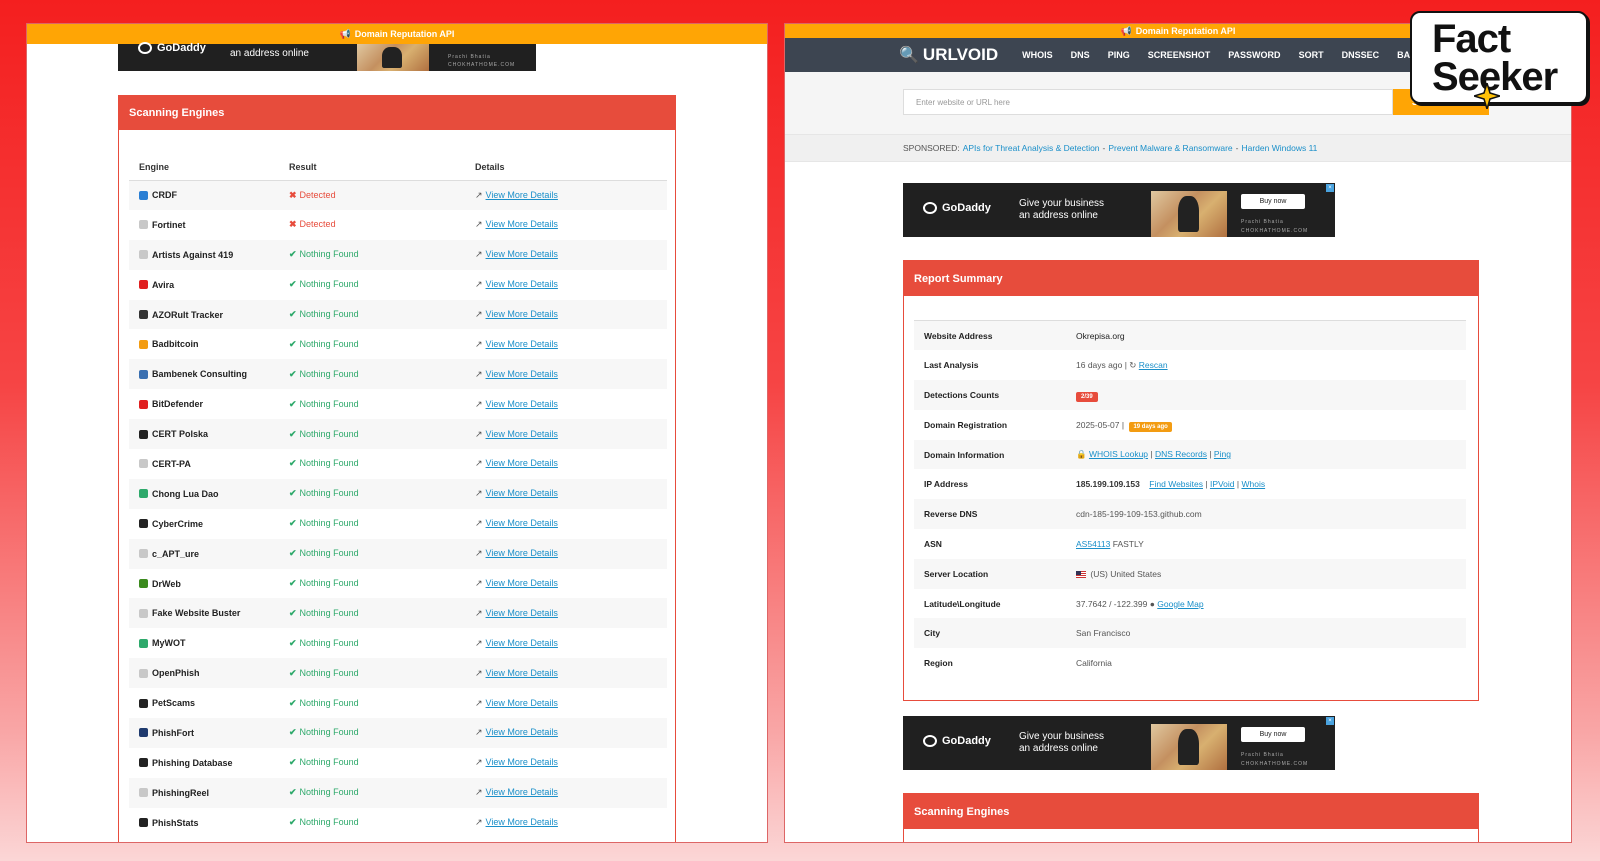 The image size is (1600, 861). What do you see at coordinates (1046, 365) in the screenshot?
I see `row-last-analysis: Last Analysis 16 days ago | ↻ Rescan` at bounding box center [1046, 365].